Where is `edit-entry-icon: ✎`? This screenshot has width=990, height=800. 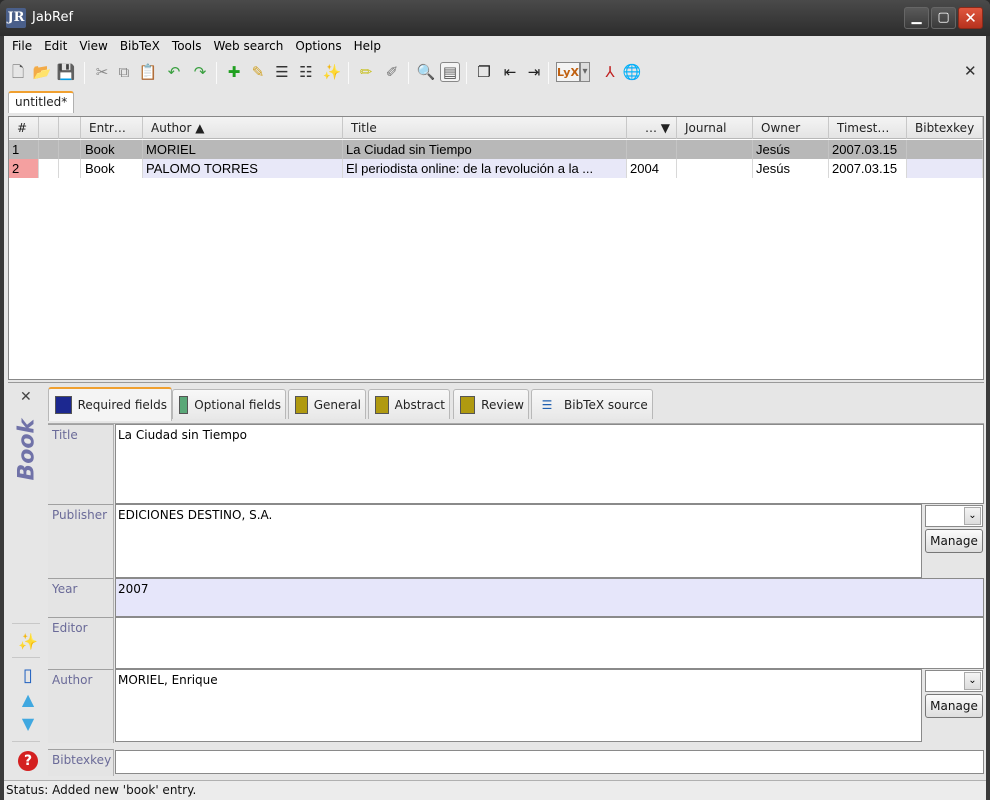 edit-entry-icon: ✎ is located at coordinates (258, 72).